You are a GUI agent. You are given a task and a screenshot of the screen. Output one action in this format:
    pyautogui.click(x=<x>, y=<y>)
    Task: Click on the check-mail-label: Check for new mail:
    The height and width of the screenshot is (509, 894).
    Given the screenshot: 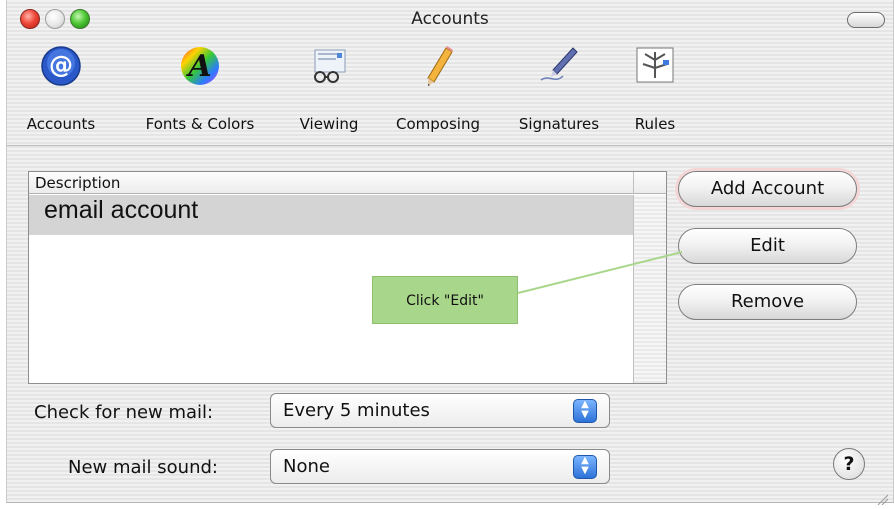 What is the action you would take?
    pyautogui.click(x=124, y=412)
    